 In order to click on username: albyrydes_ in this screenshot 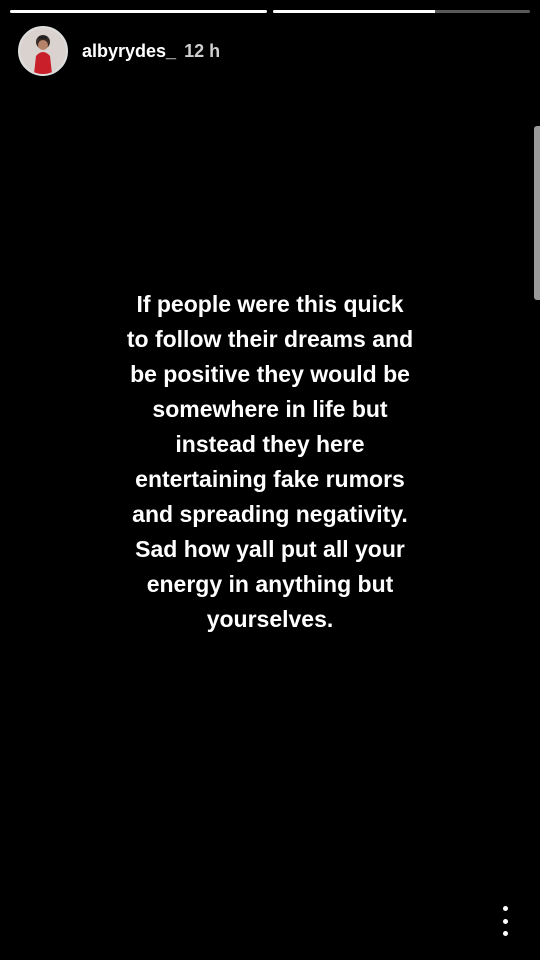, I will do `click(129, 51)`.